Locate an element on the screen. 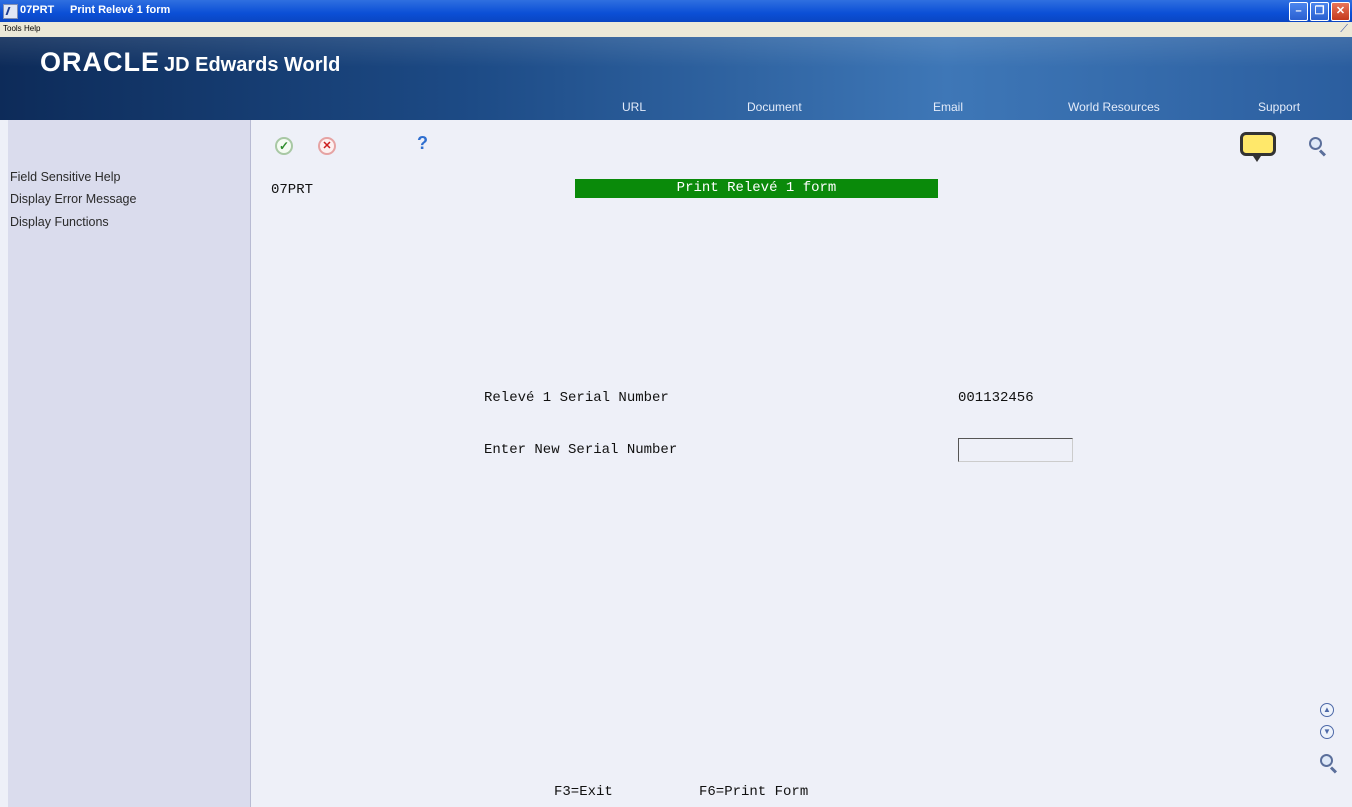 The height and width of the screenshot is (807, 1352). serial-number-value: 001132456 is located at coordinates (996, 398).